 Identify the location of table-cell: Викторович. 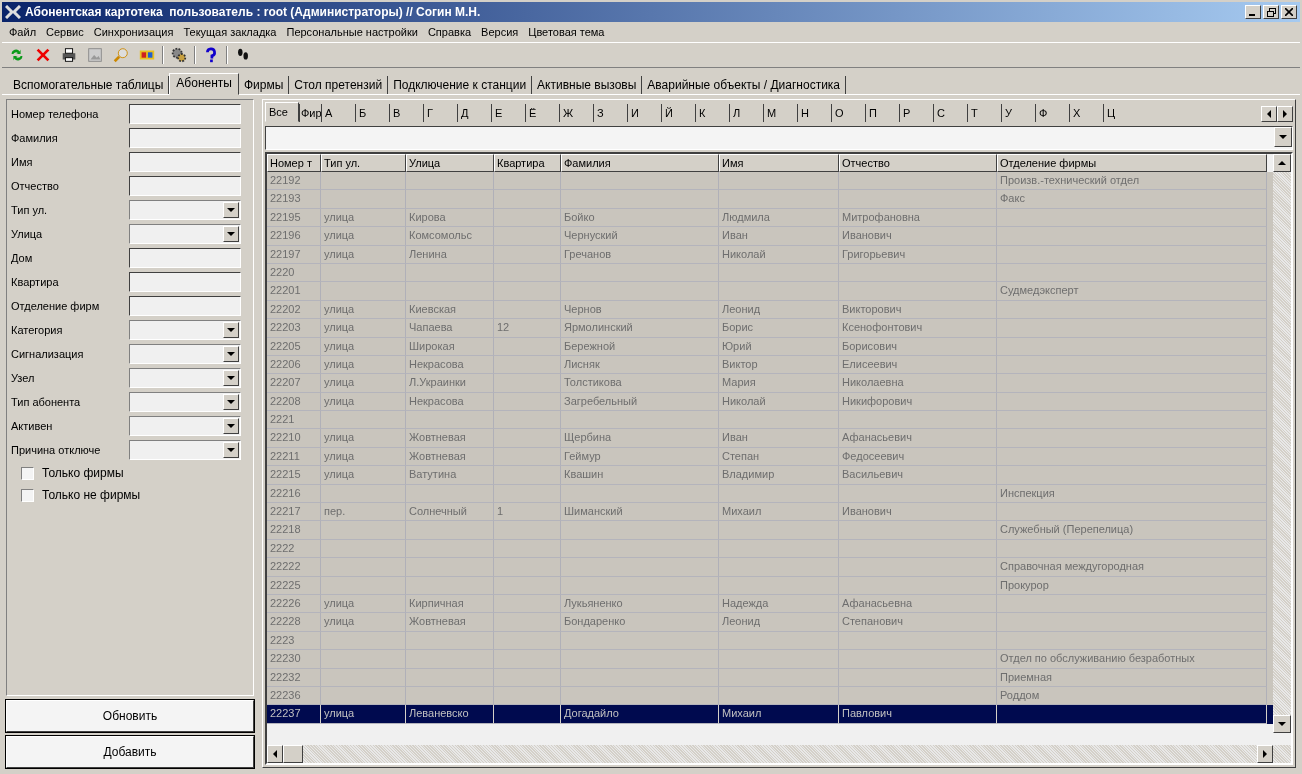
(872, 308).